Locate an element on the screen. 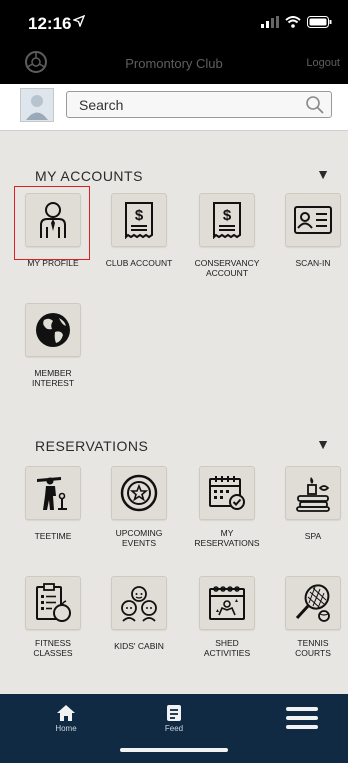 Image resolution: width=348 pixels, height=763 pixels. tile-my-reservations: MY RESERVATIONS is located at coordinates (227, 516).